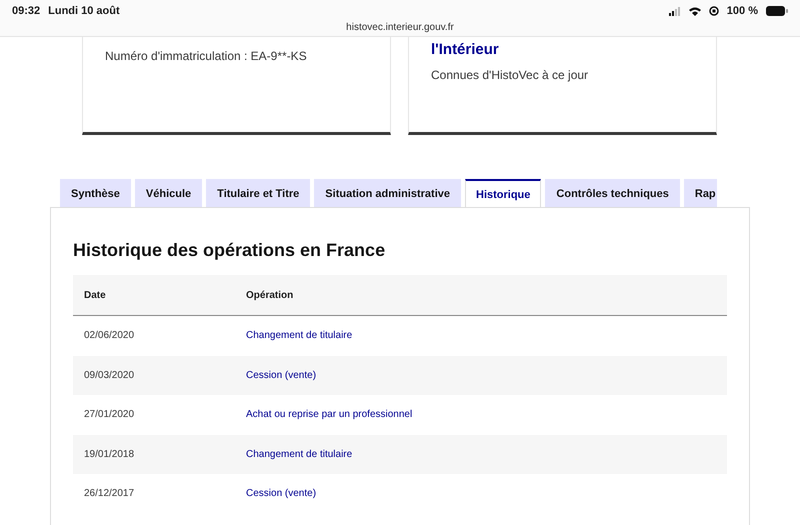 The image size is (800, 525). What do you see at coordinates (110, 454) in the screenshot?
I see `date-cell-text: 19/01/2018` at bounding box center [110, 454].